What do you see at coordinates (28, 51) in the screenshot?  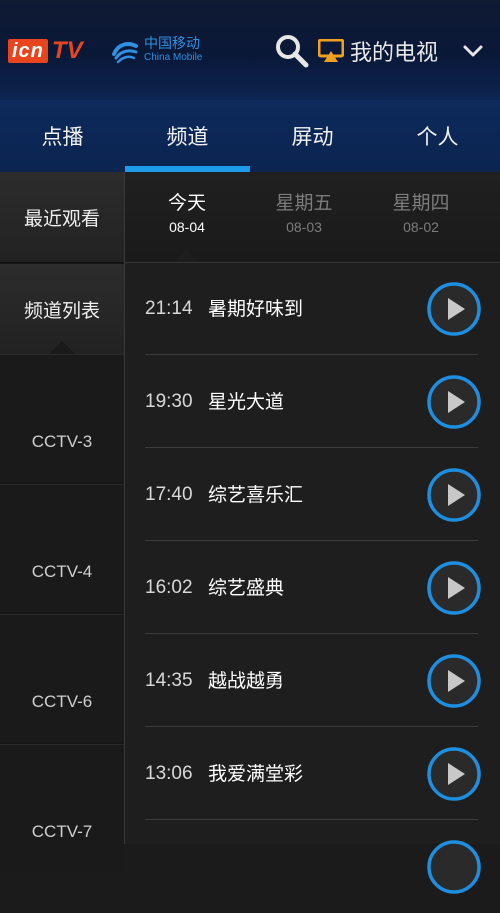 I see `logo-box-text: icn` at bounding box center [28, 51].